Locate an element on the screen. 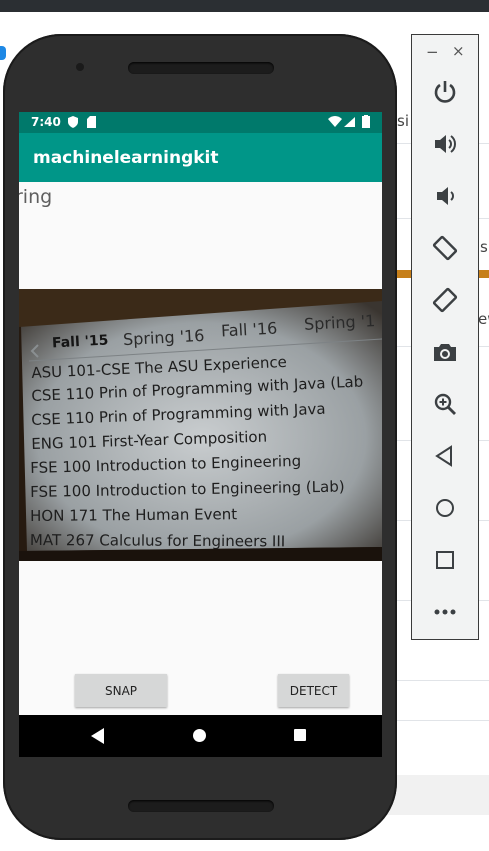 The height and width of the screenshot is (851, 489). rotate-left-icon is located at coordinates (445, 248).